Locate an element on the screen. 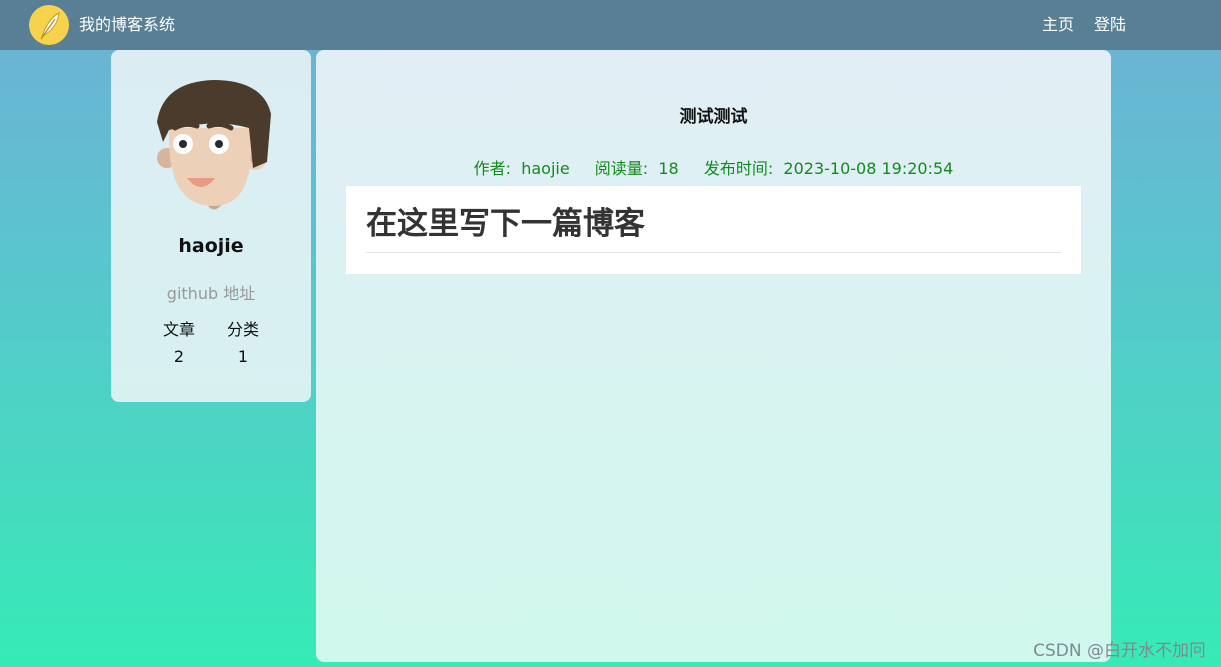  author-meta: 作者: haojie is located at coordinates (522, 168).